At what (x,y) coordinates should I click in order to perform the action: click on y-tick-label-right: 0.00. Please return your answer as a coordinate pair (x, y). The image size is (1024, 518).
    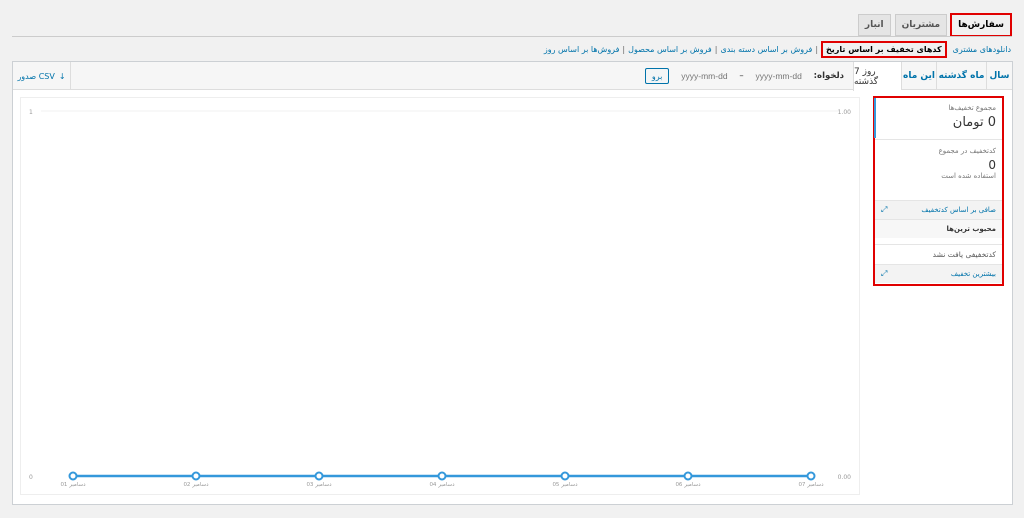
    Looking at the image, I should click on (845, 477).